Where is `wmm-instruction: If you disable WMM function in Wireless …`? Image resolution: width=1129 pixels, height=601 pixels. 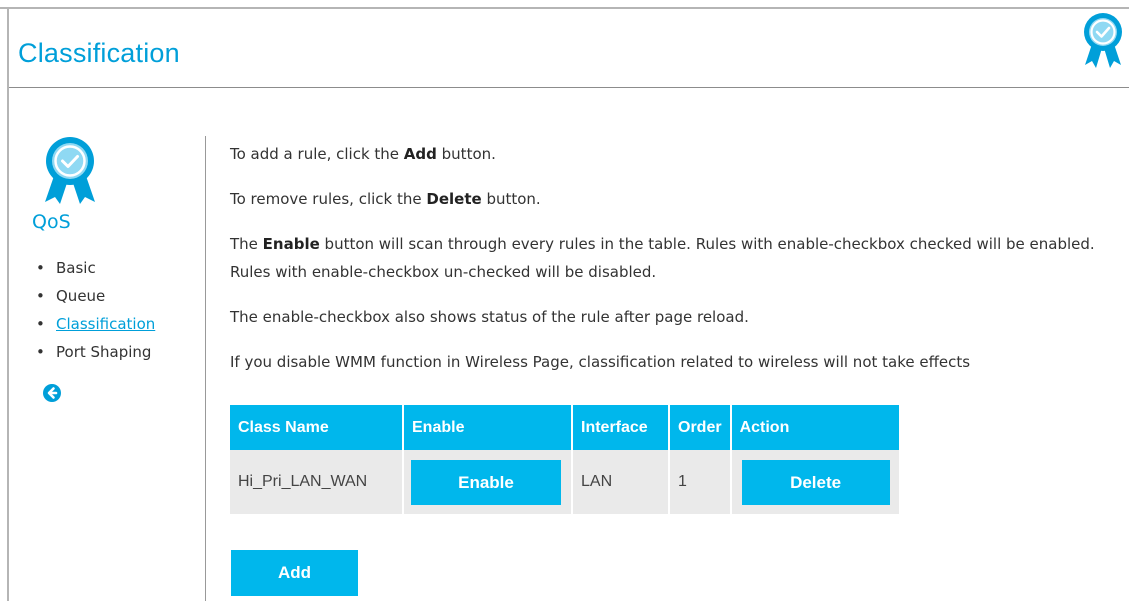 wmm-instruction: If you disable WMM function in Wireless … is located at coordinates (600, 362).